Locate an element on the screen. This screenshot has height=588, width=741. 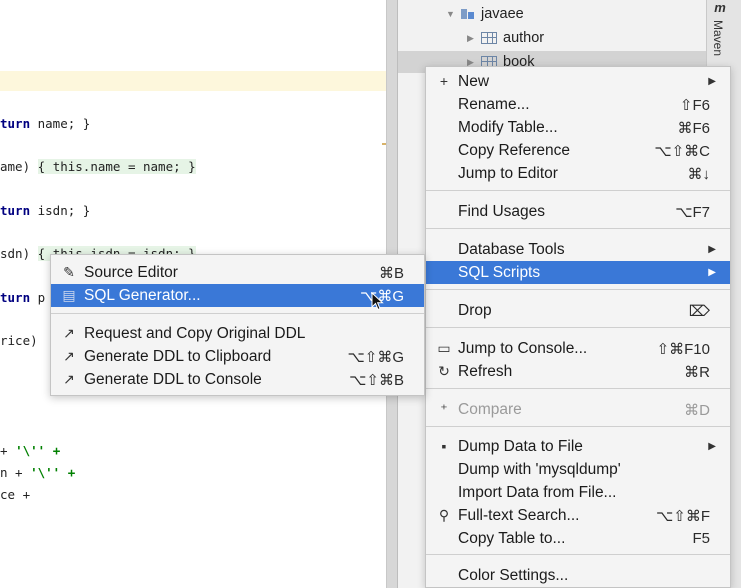
tree-item-label: author is located at coordinates (524, 38).